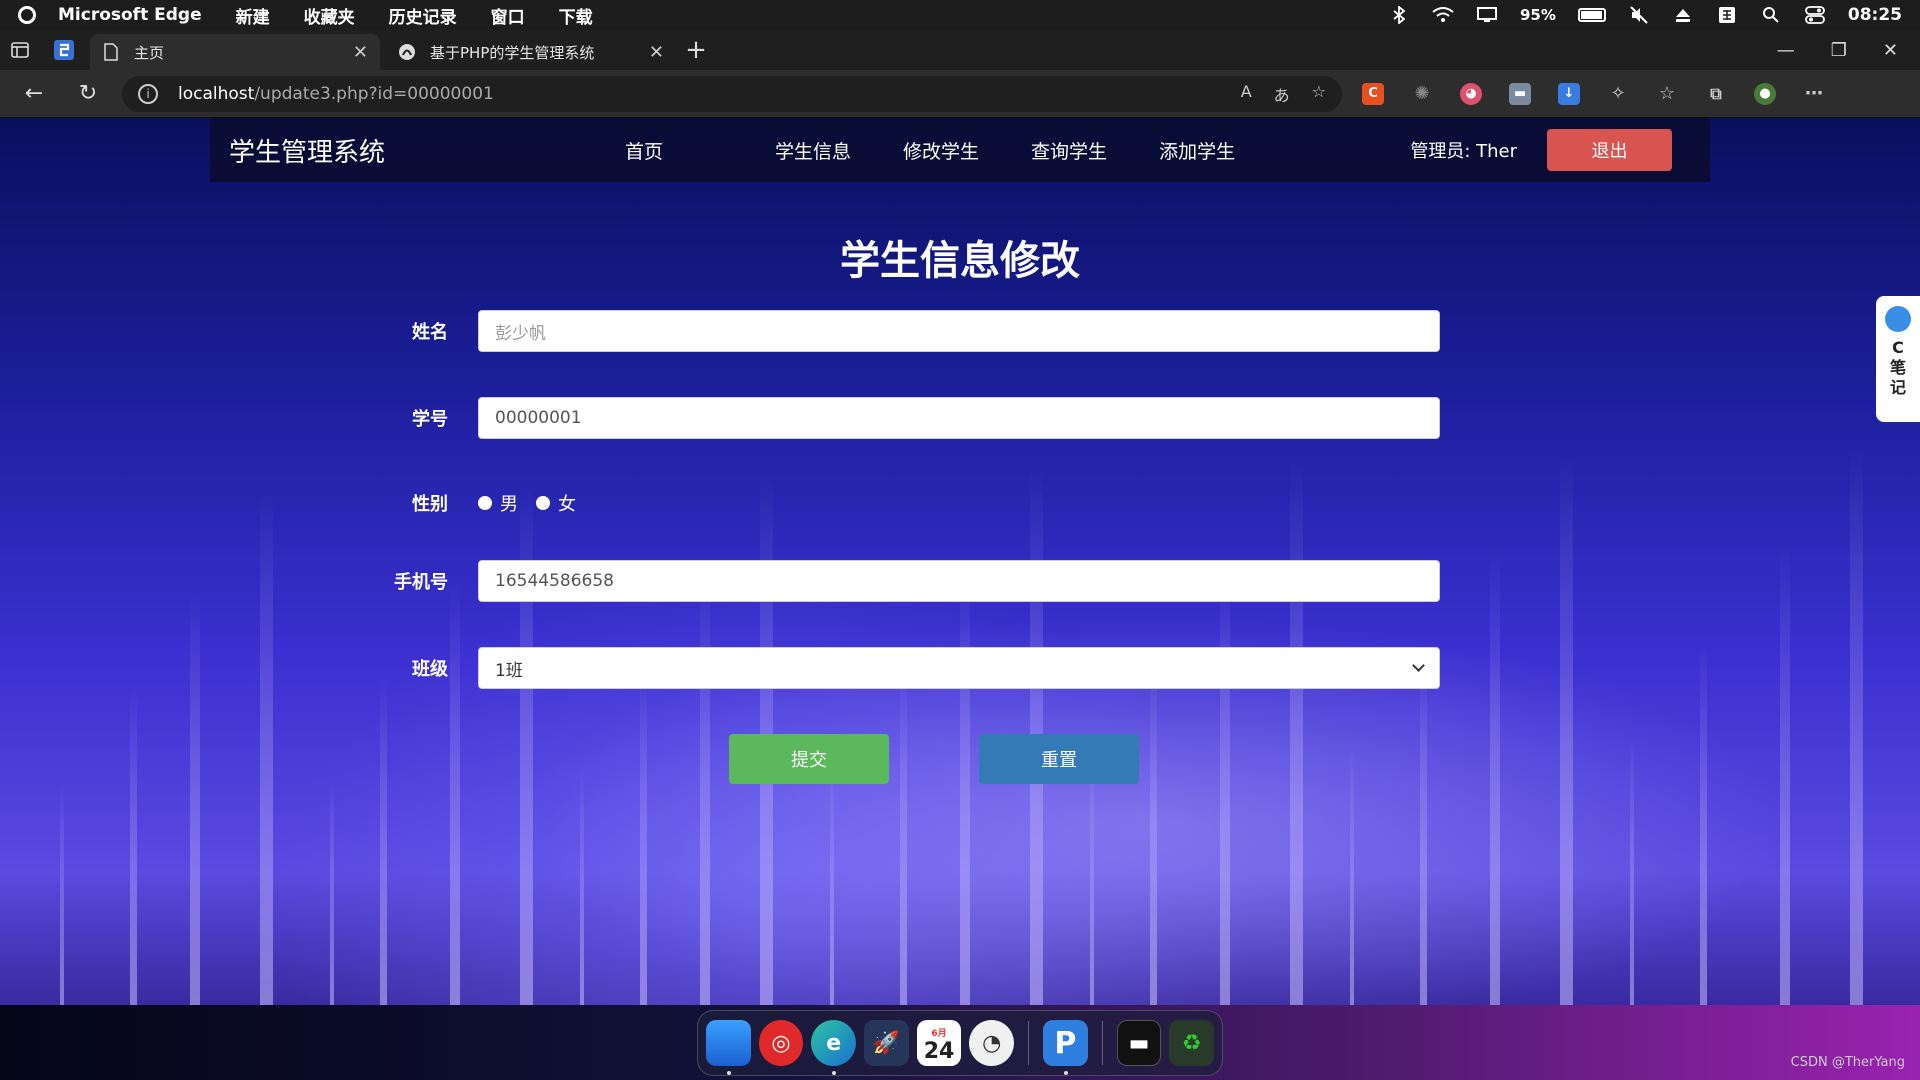 This screenshot has height=1080, width=1920. Describe the element at coordinates (1815, 15) in the screenshot. I see `control-center-icon` at that location.